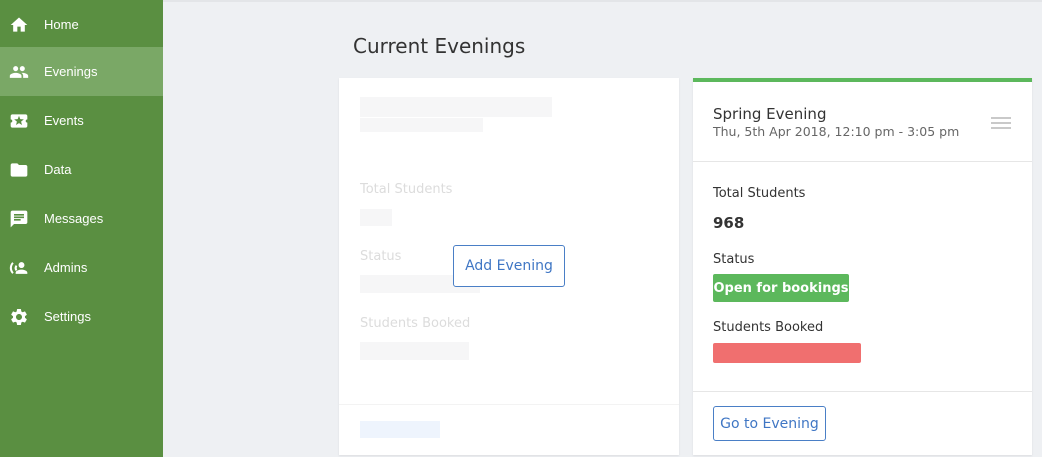 The width and height of the screenshot is (1042, 457). I want to click on sidebar-item-label: Data, so click(58, 169).